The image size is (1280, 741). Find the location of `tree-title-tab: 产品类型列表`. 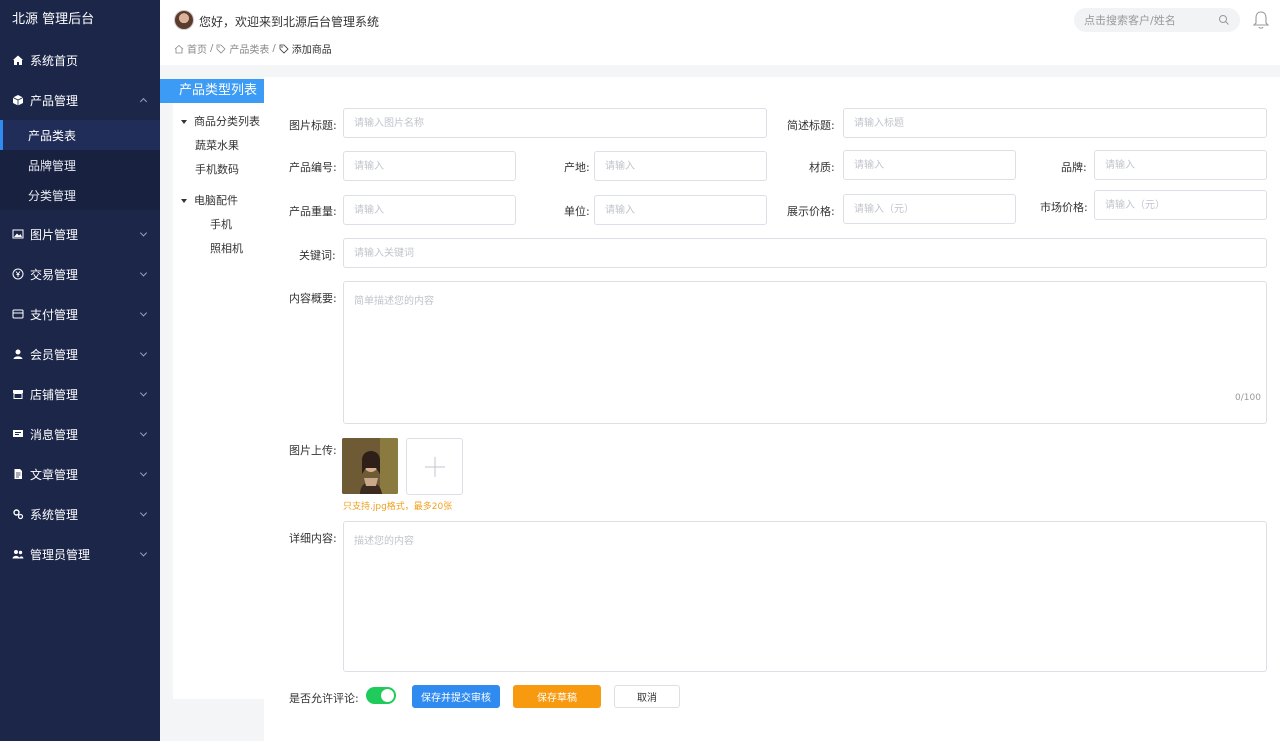

tree-title-tab: 产品类型列表 is located at coordinates (218, 91).